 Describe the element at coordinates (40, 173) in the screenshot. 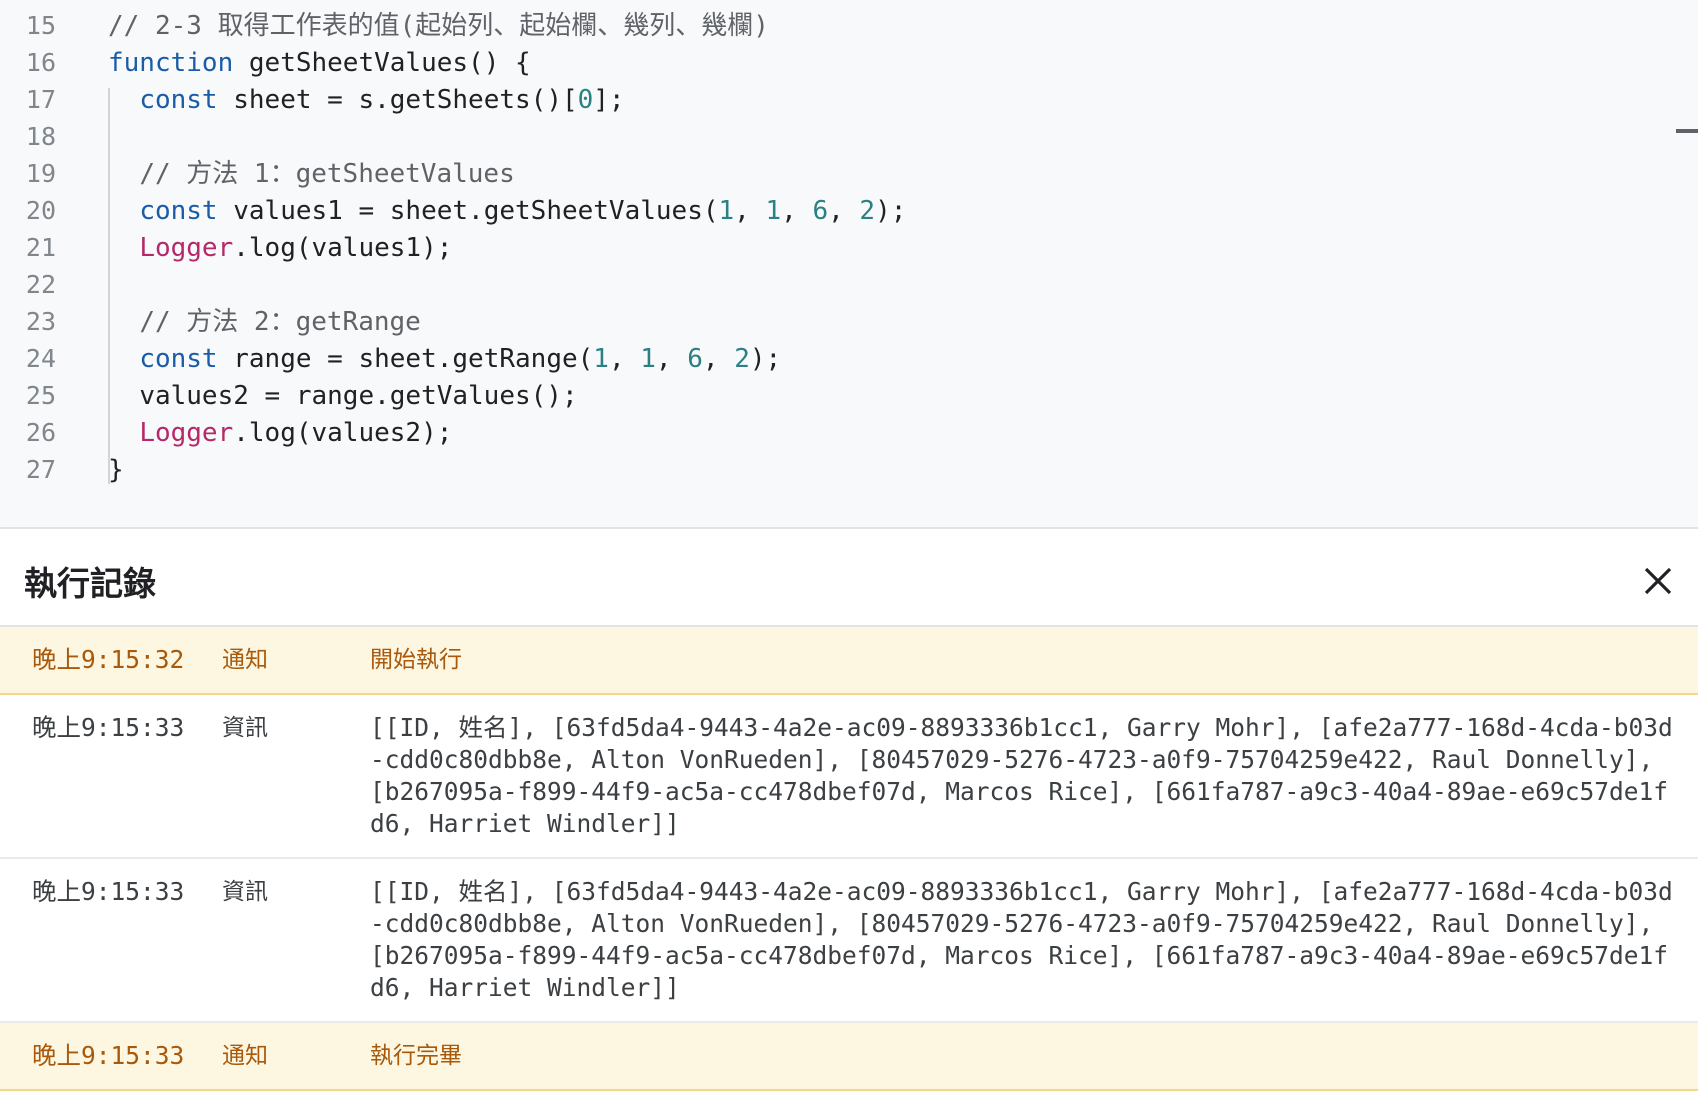

I see `line-number: 19` at that location.